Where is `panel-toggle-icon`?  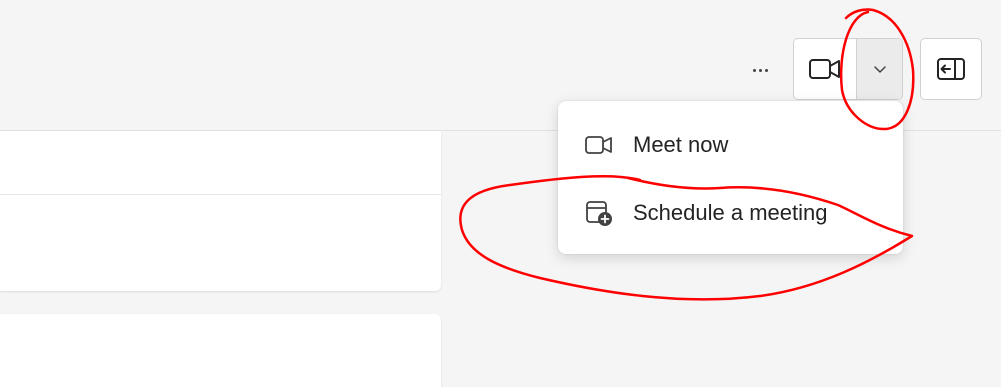 panel-toggle-icon is located at coordinates (951, 69).